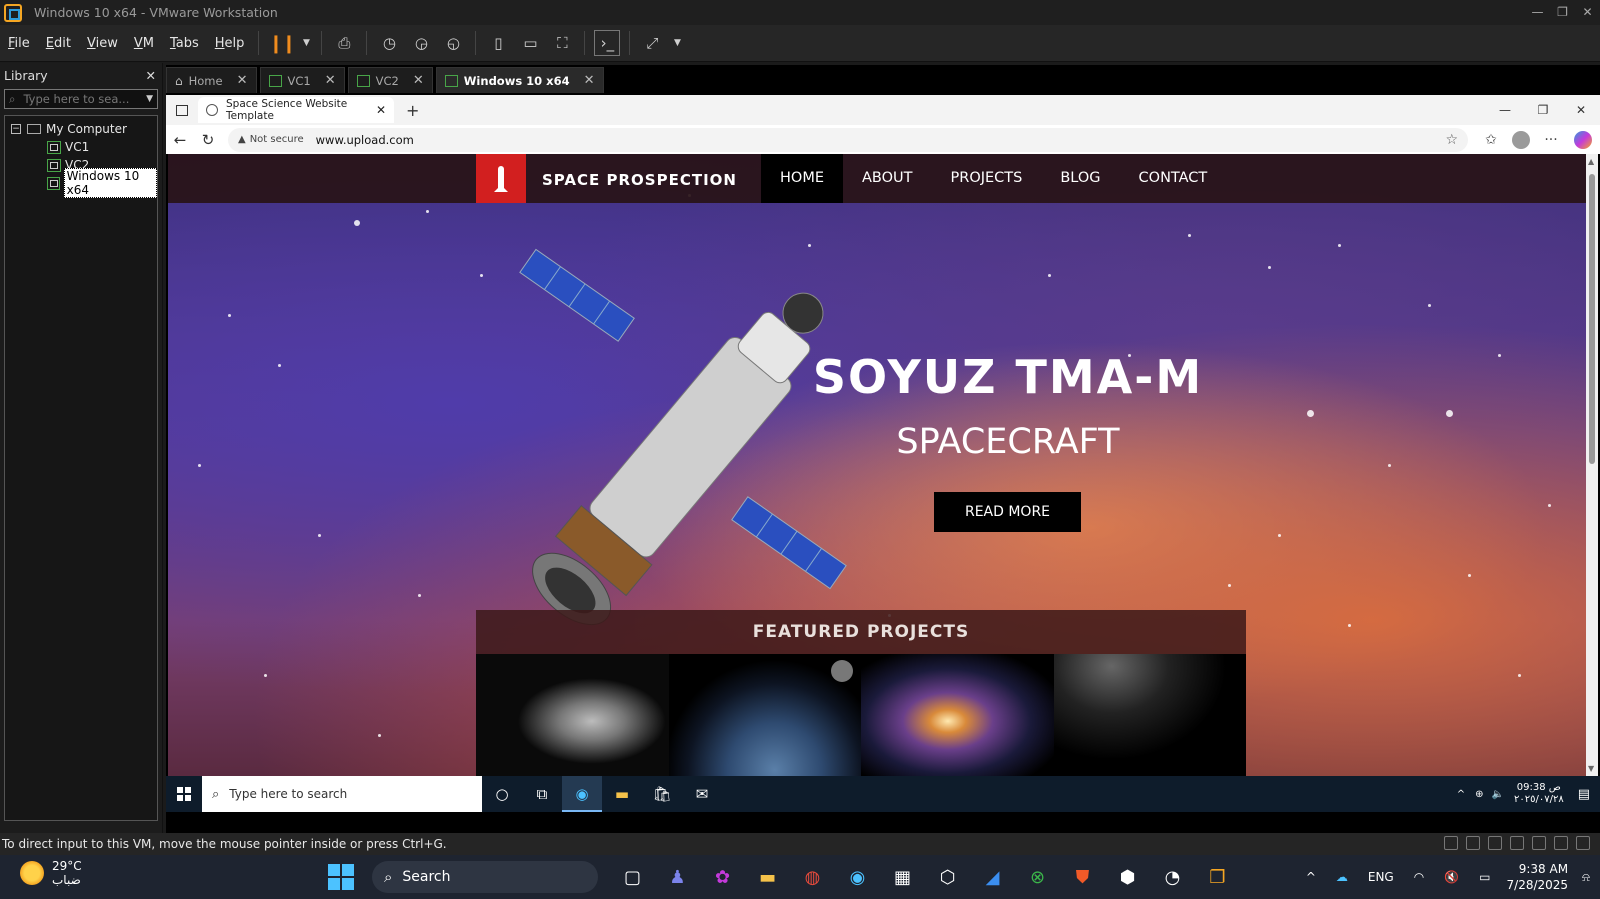 This screenshot has width=1600, height=899. Describe the element at coordinates (1128, 877) in the screenshot. I see `terminal-app-icon: ⬢` at that location.